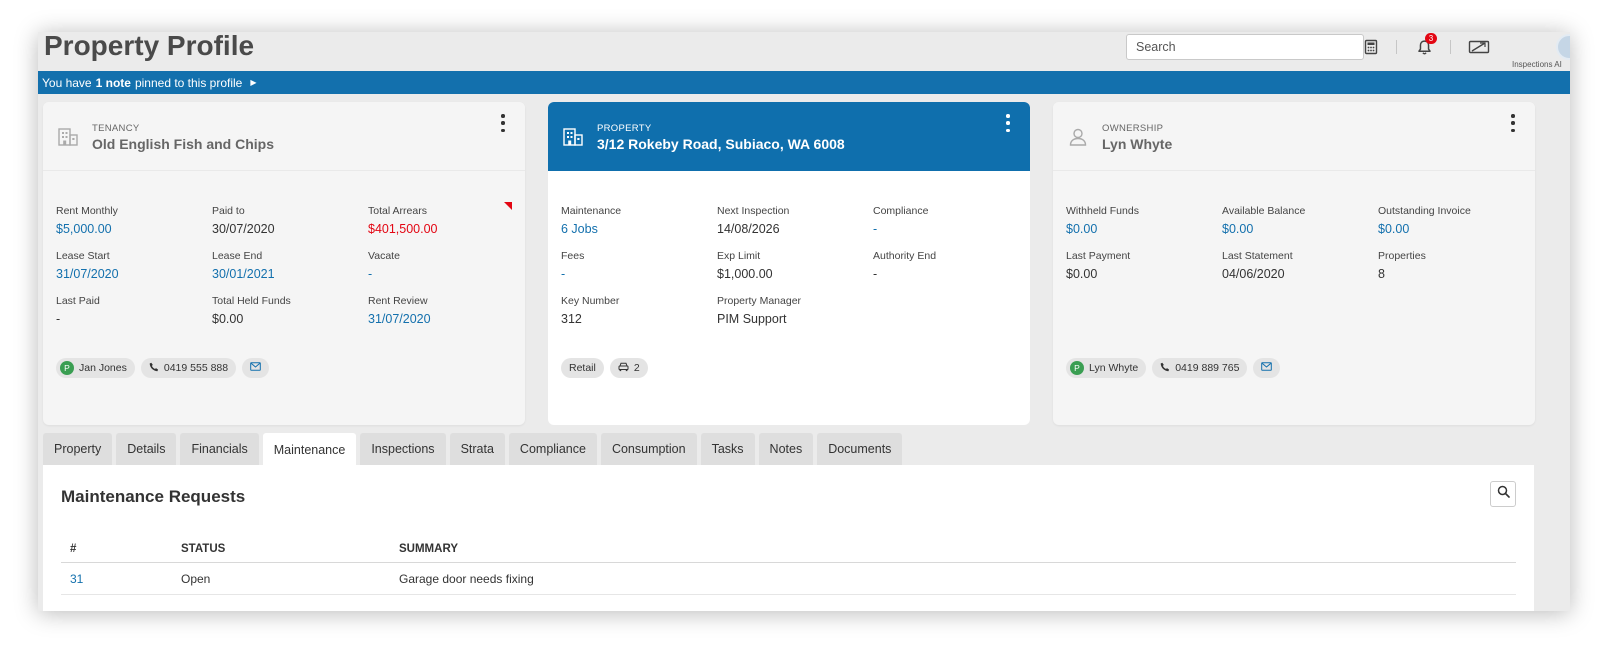  Describe the element at coordinates (1300, 229) in the screenshot. I see `available-balance-link: $0.00` at that location.